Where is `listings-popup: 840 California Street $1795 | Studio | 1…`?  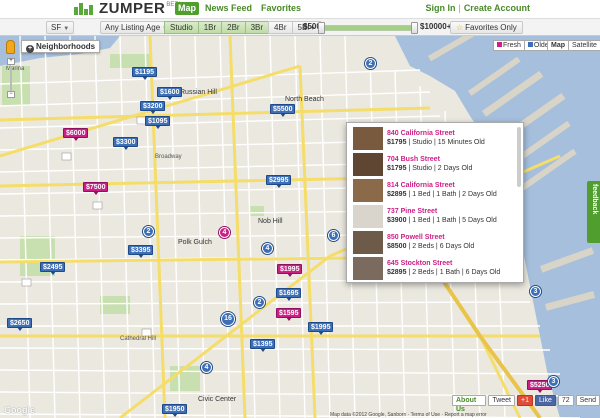 listings-popup: 840 California Street $1795 | Studio | 1… is located at coordinates (435, 202).